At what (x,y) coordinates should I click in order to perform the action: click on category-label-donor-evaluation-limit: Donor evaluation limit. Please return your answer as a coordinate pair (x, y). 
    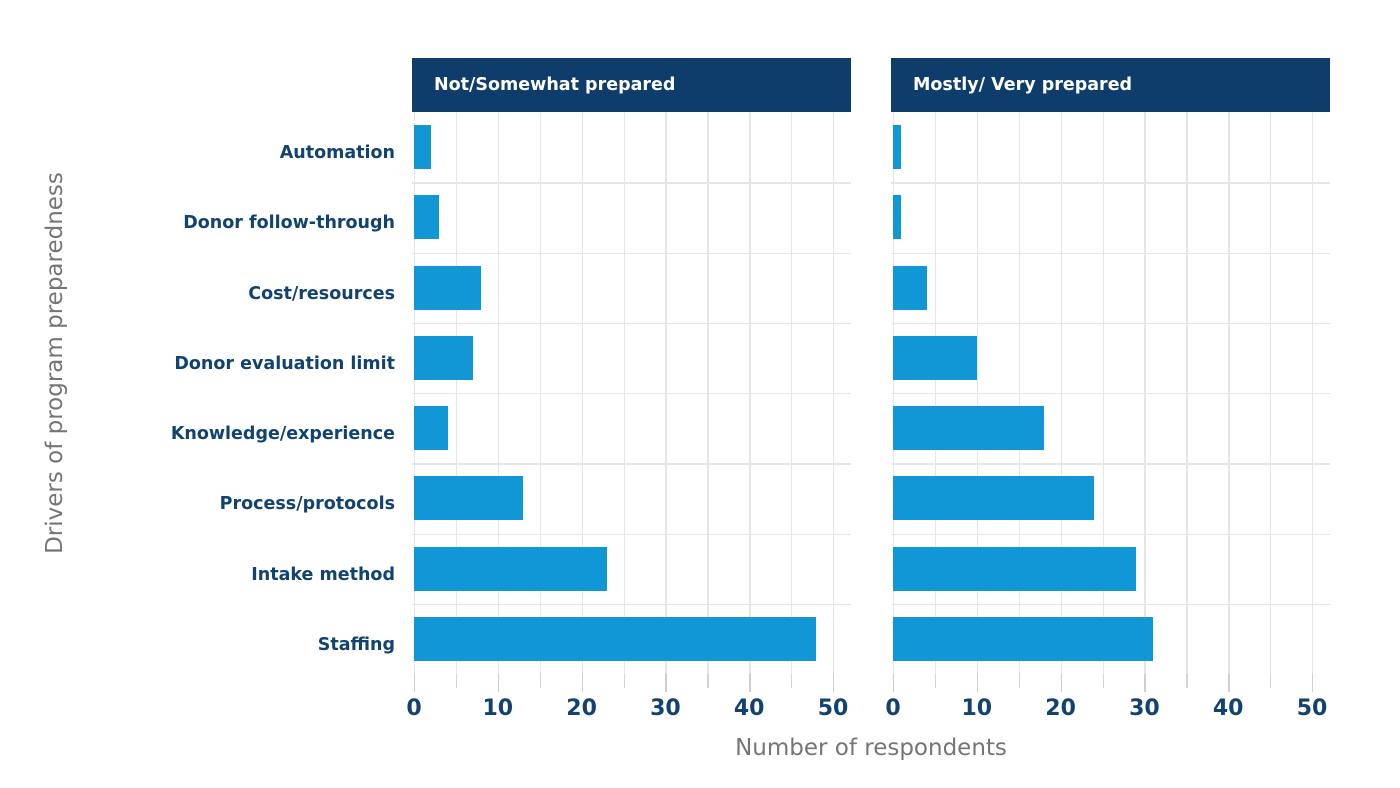
    Looking at the image, I should click on (284, 363).